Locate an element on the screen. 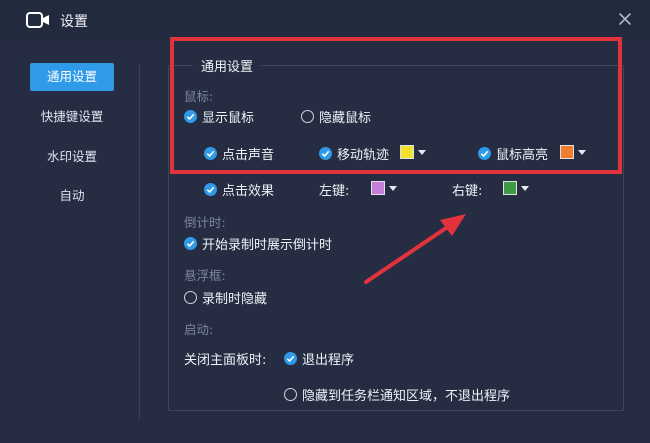  chevron-down-icon is located at coordinates (525, 188).